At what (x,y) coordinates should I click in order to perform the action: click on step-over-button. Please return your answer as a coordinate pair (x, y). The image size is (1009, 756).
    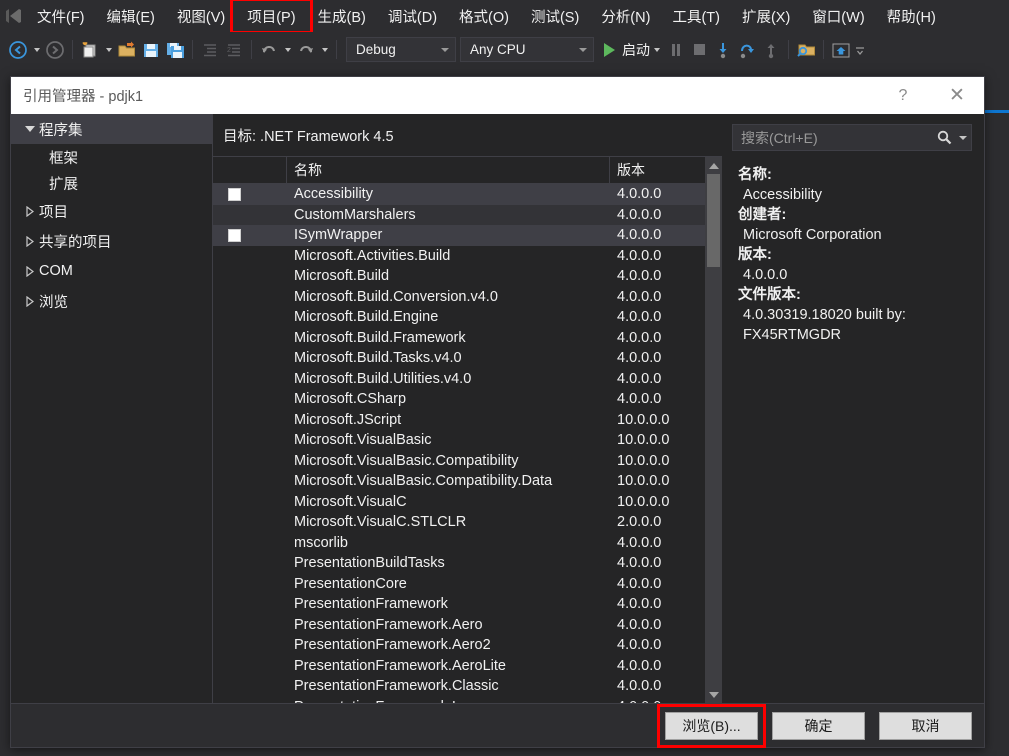
    Looking at the image, I should click on (747, 50).